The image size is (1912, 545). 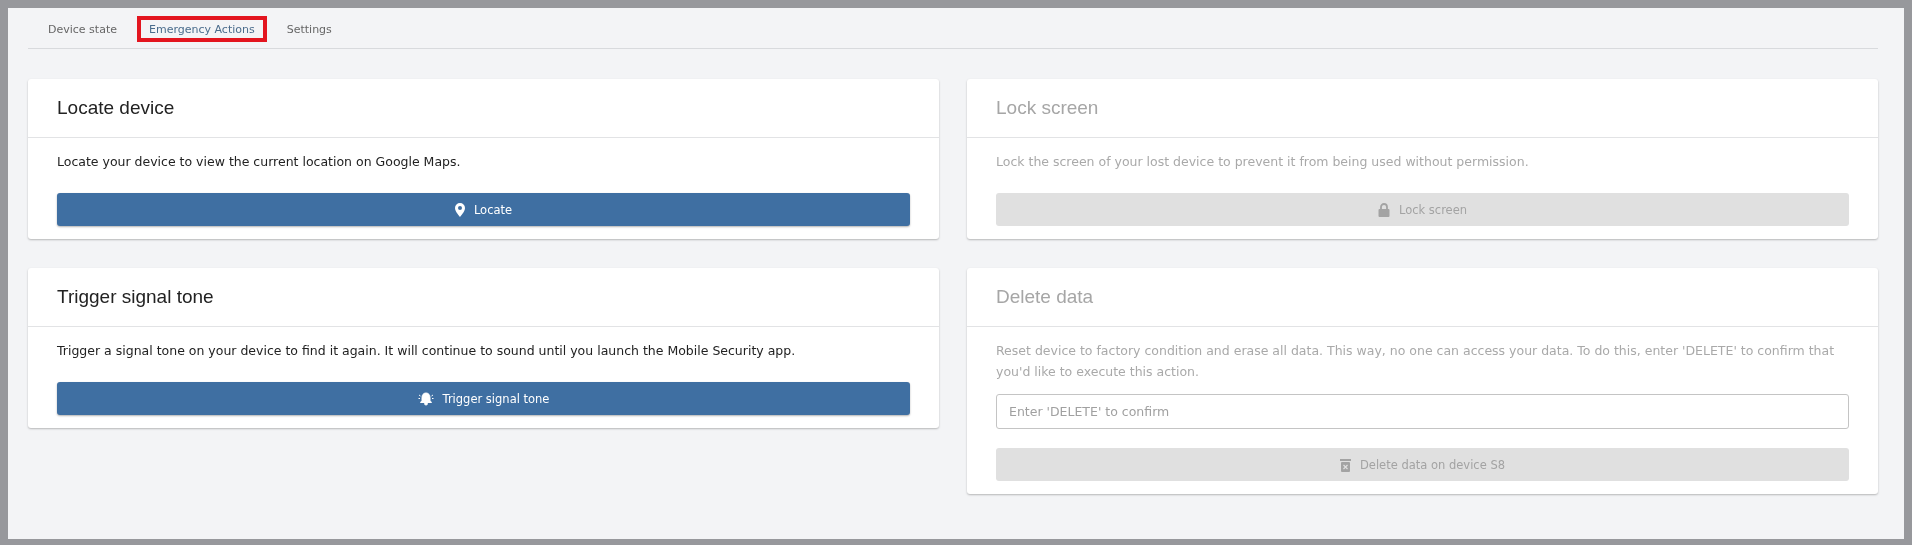 I want to click on lock-icon, so click(x=1383, y=209).